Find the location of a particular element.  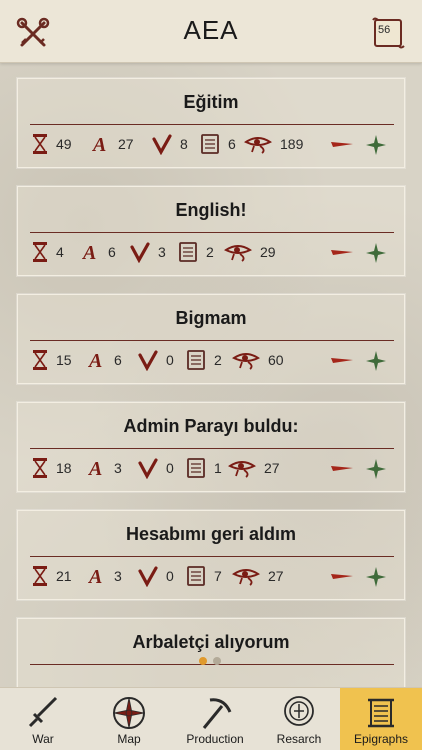

tab-map: Map is located at coordinates (129, 719).